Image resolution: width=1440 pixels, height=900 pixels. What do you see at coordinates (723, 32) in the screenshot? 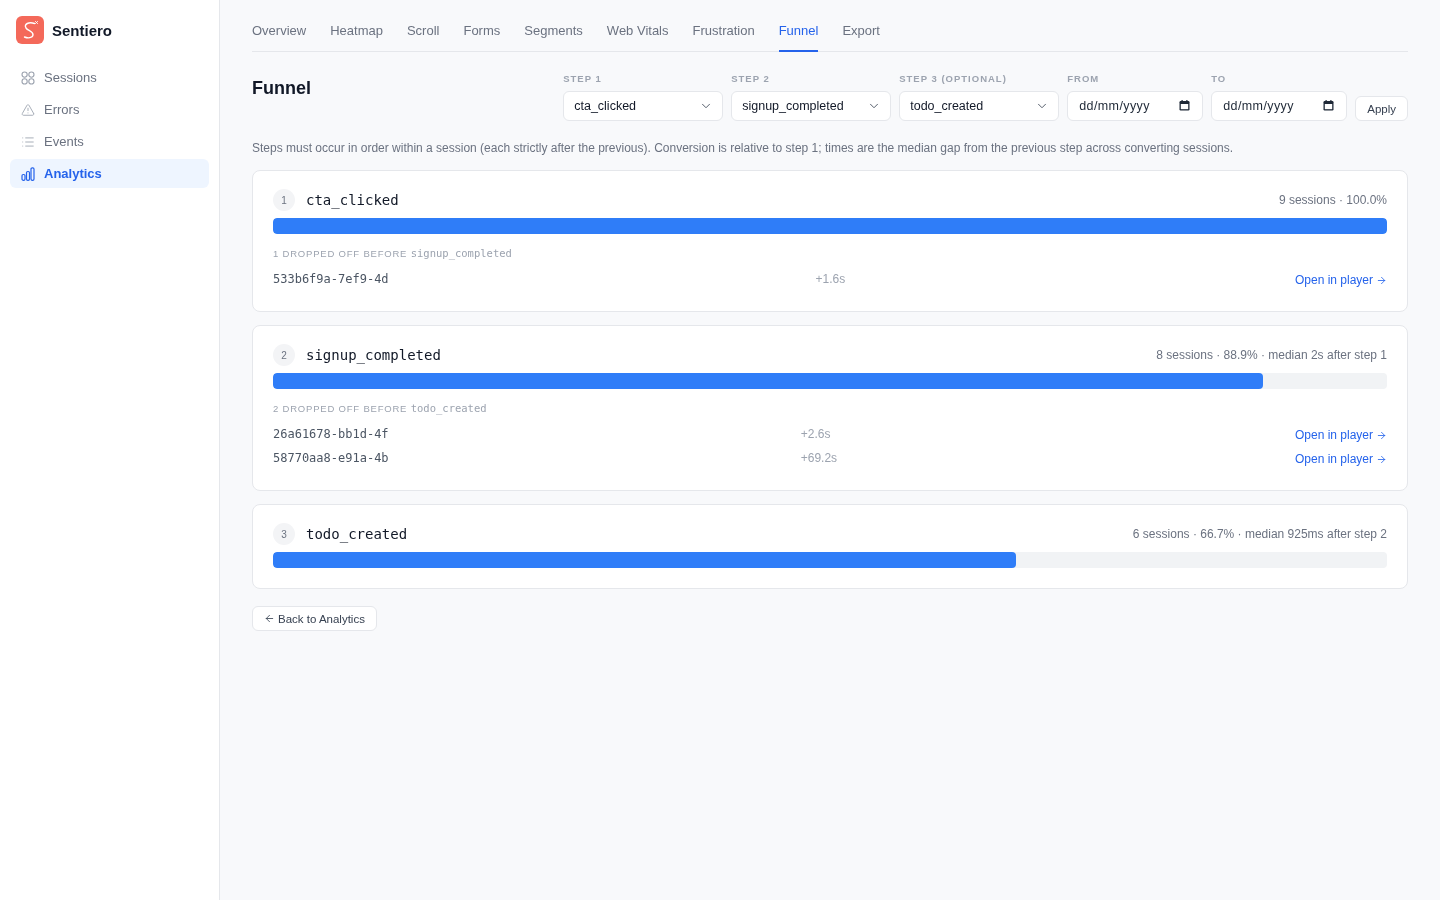
I see `tab: Frustration` at bounding box center [723, 32].